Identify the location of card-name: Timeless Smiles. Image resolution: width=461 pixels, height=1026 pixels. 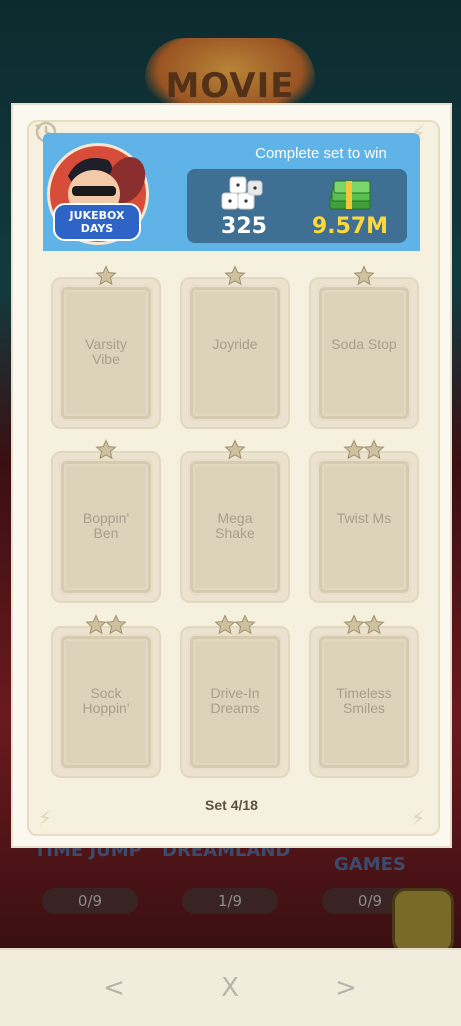
(364, 700).